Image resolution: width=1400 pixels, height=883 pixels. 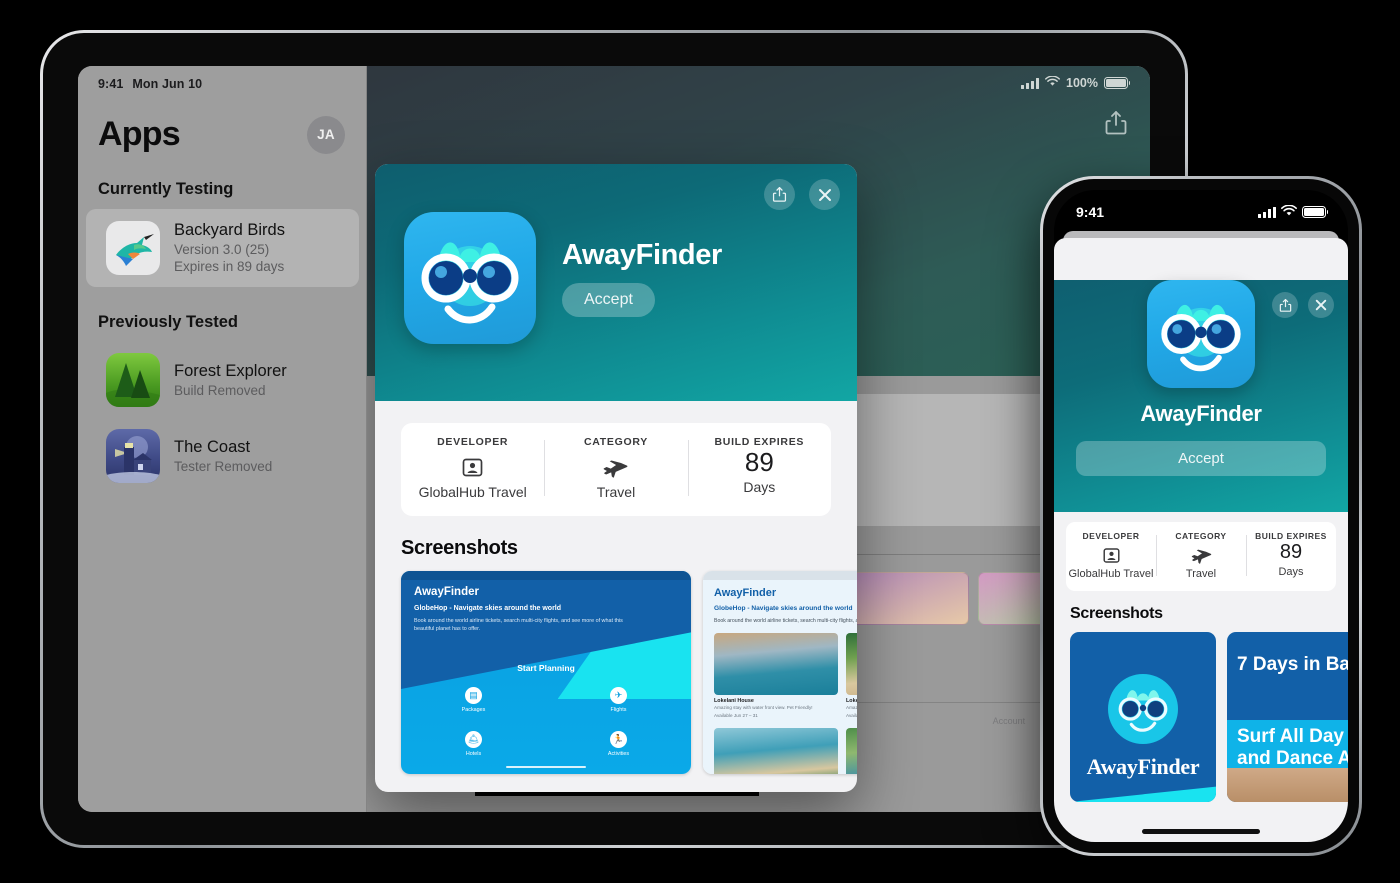 I want to click on avatar: JA, so click(x=326, y=134).